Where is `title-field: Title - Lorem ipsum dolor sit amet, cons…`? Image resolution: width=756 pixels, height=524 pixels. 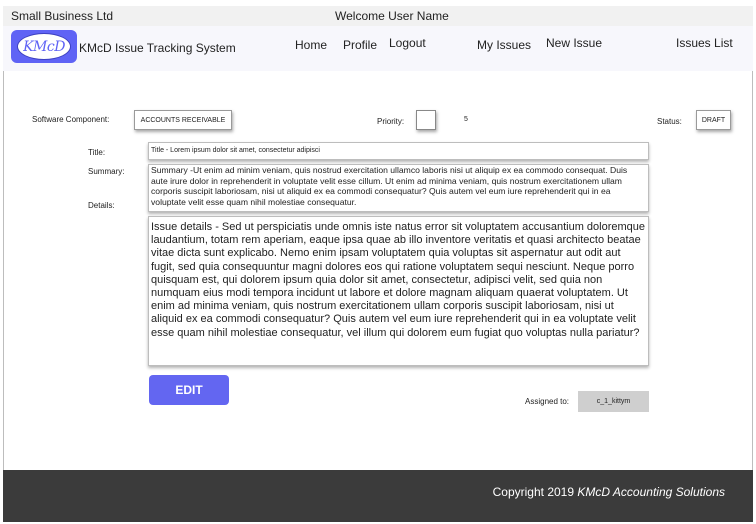 title-field: Title - Lorem ipsum dolor sit amet, cons… is located at coordinates (398, 151).